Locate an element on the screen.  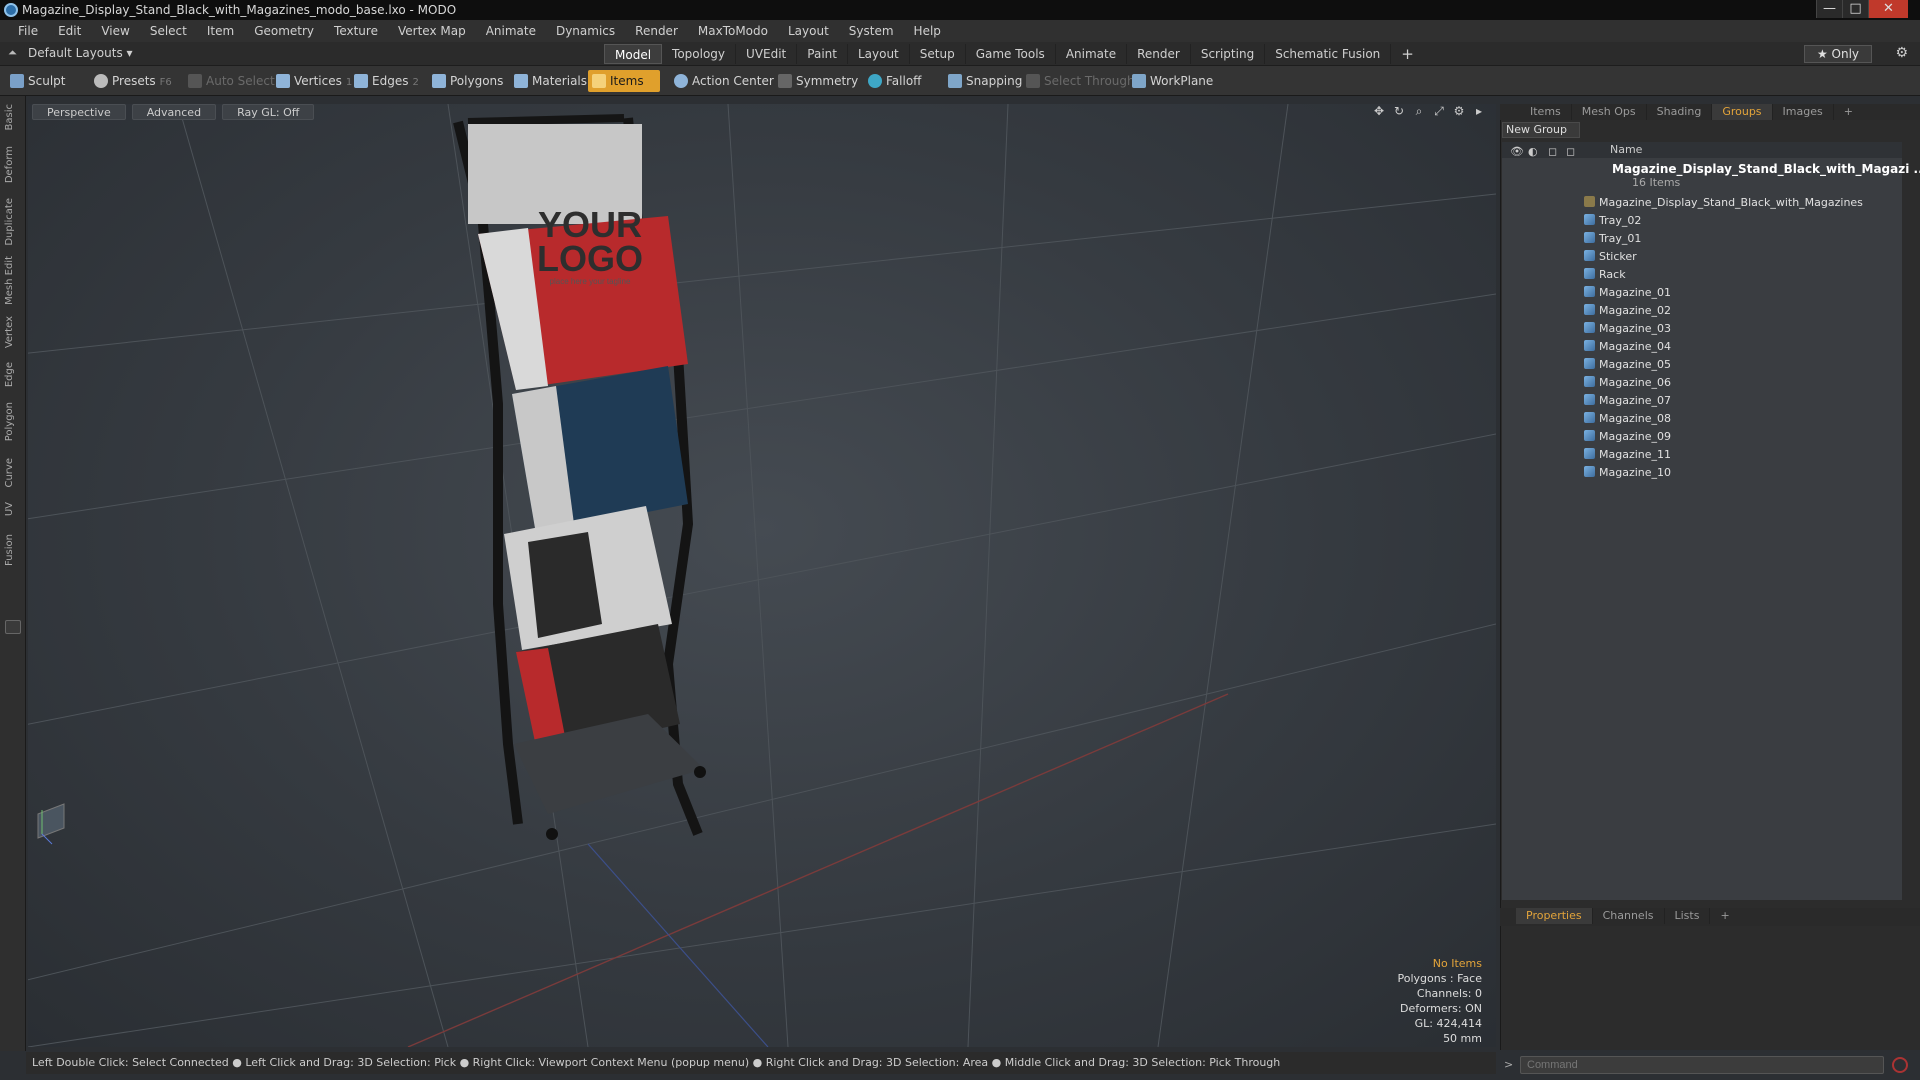
symmetry-button: Symmetry is located at coordinates (819, 81).